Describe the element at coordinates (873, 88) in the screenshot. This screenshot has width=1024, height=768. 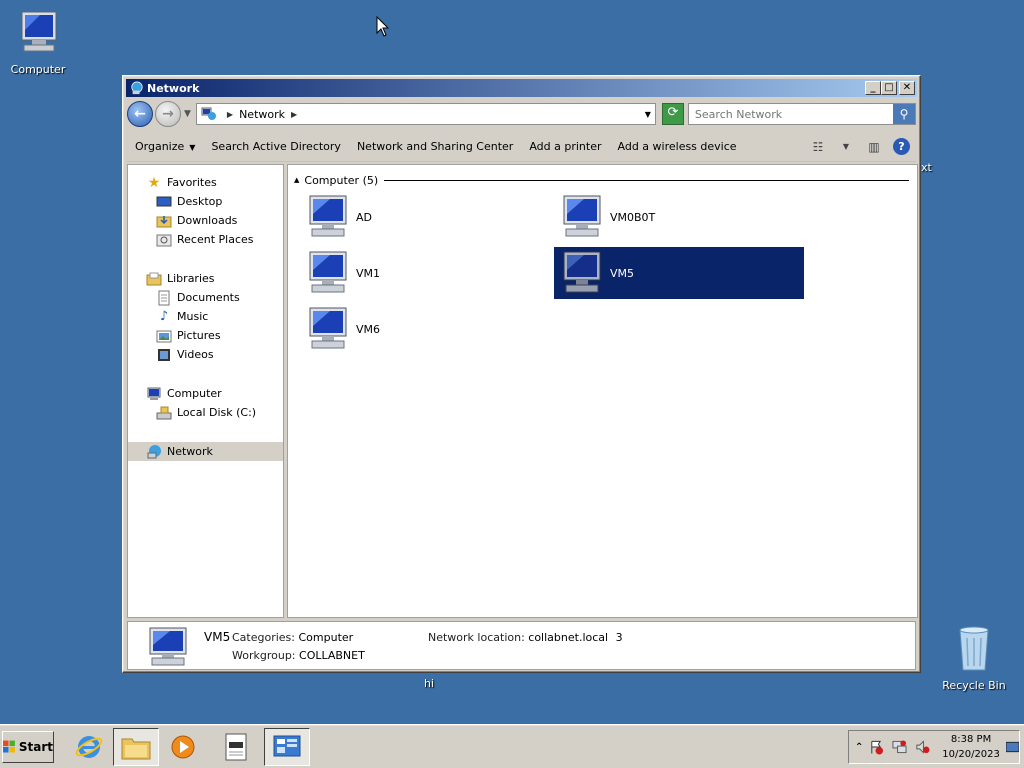
I see `minimize-button: _` at that location.